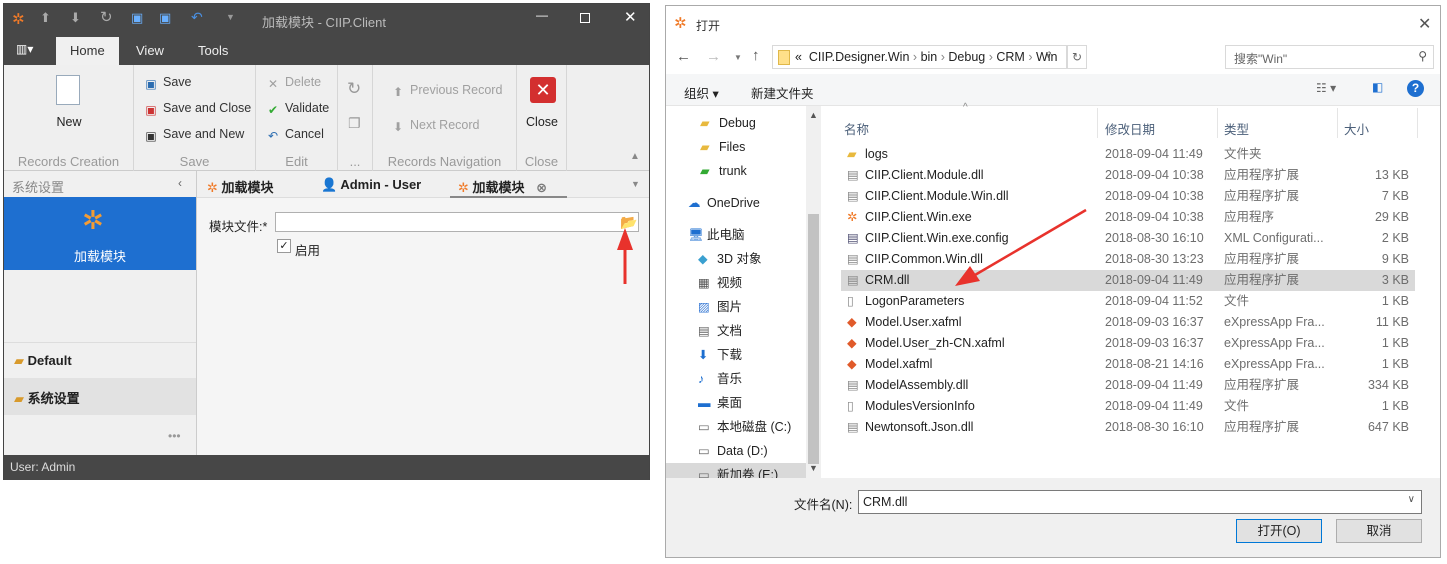 Image resolution: width=1447 pixels, height=564 pixels. I want to click on annotation-arrows, so click(852, 247).